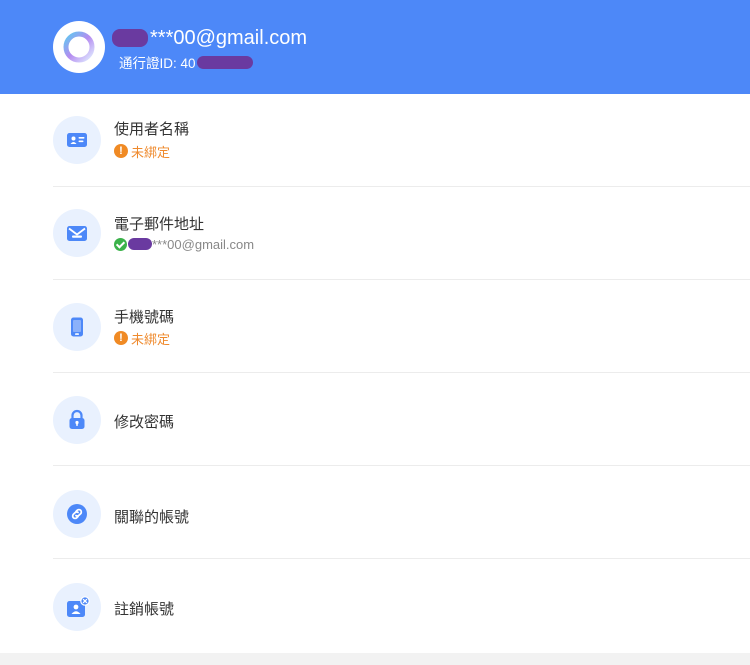  Describe the element at coordinates (229, 37) in the screenshot. I see `account-email-text: ***00@gmail.com` at that location.